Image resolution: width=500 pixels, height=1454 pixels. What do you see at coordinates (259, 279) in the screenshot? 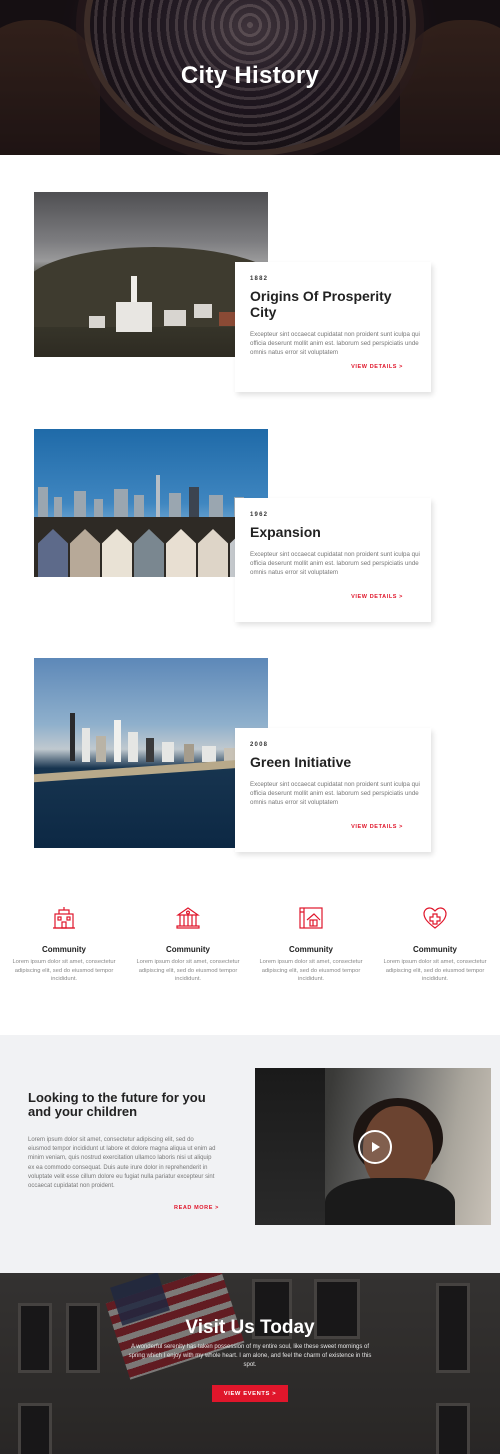
I see `timeline-year: 1882` at bounding box center [259, 279].